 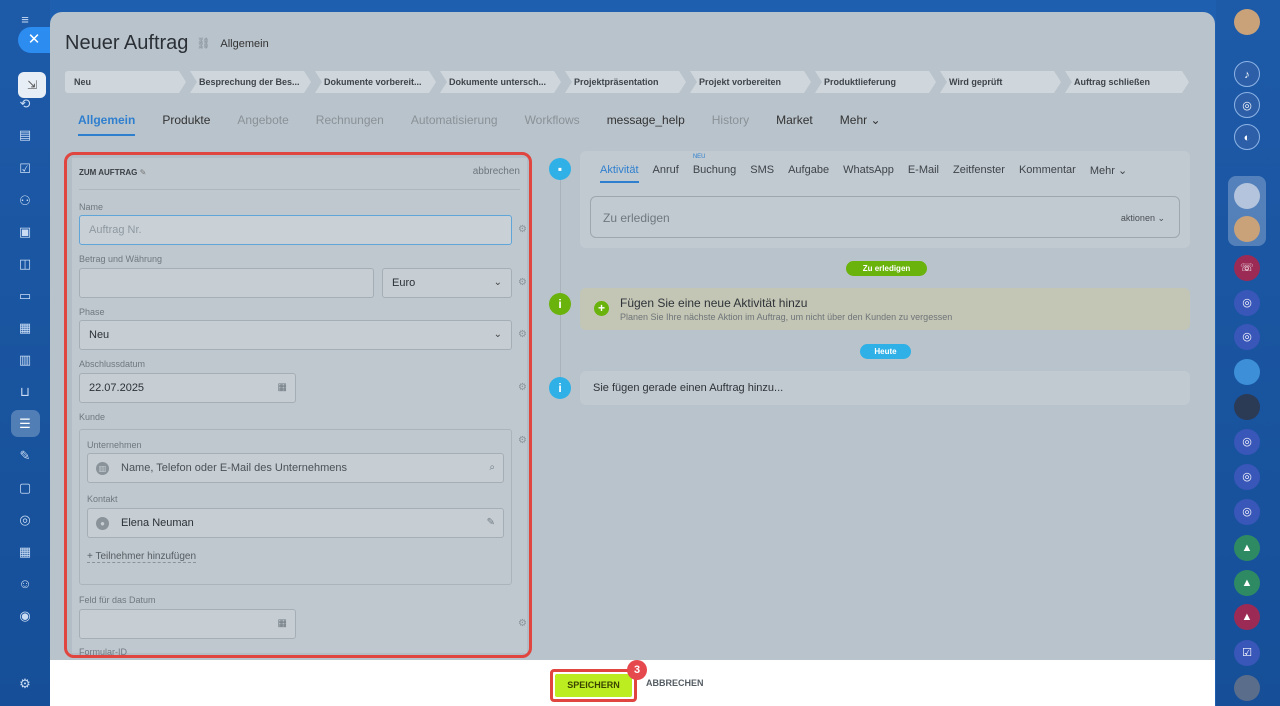 What do you see at coordinates (1247, 268) in the screenshot?
I see `call-icon: ☏` at bounding box center [1247, 268].